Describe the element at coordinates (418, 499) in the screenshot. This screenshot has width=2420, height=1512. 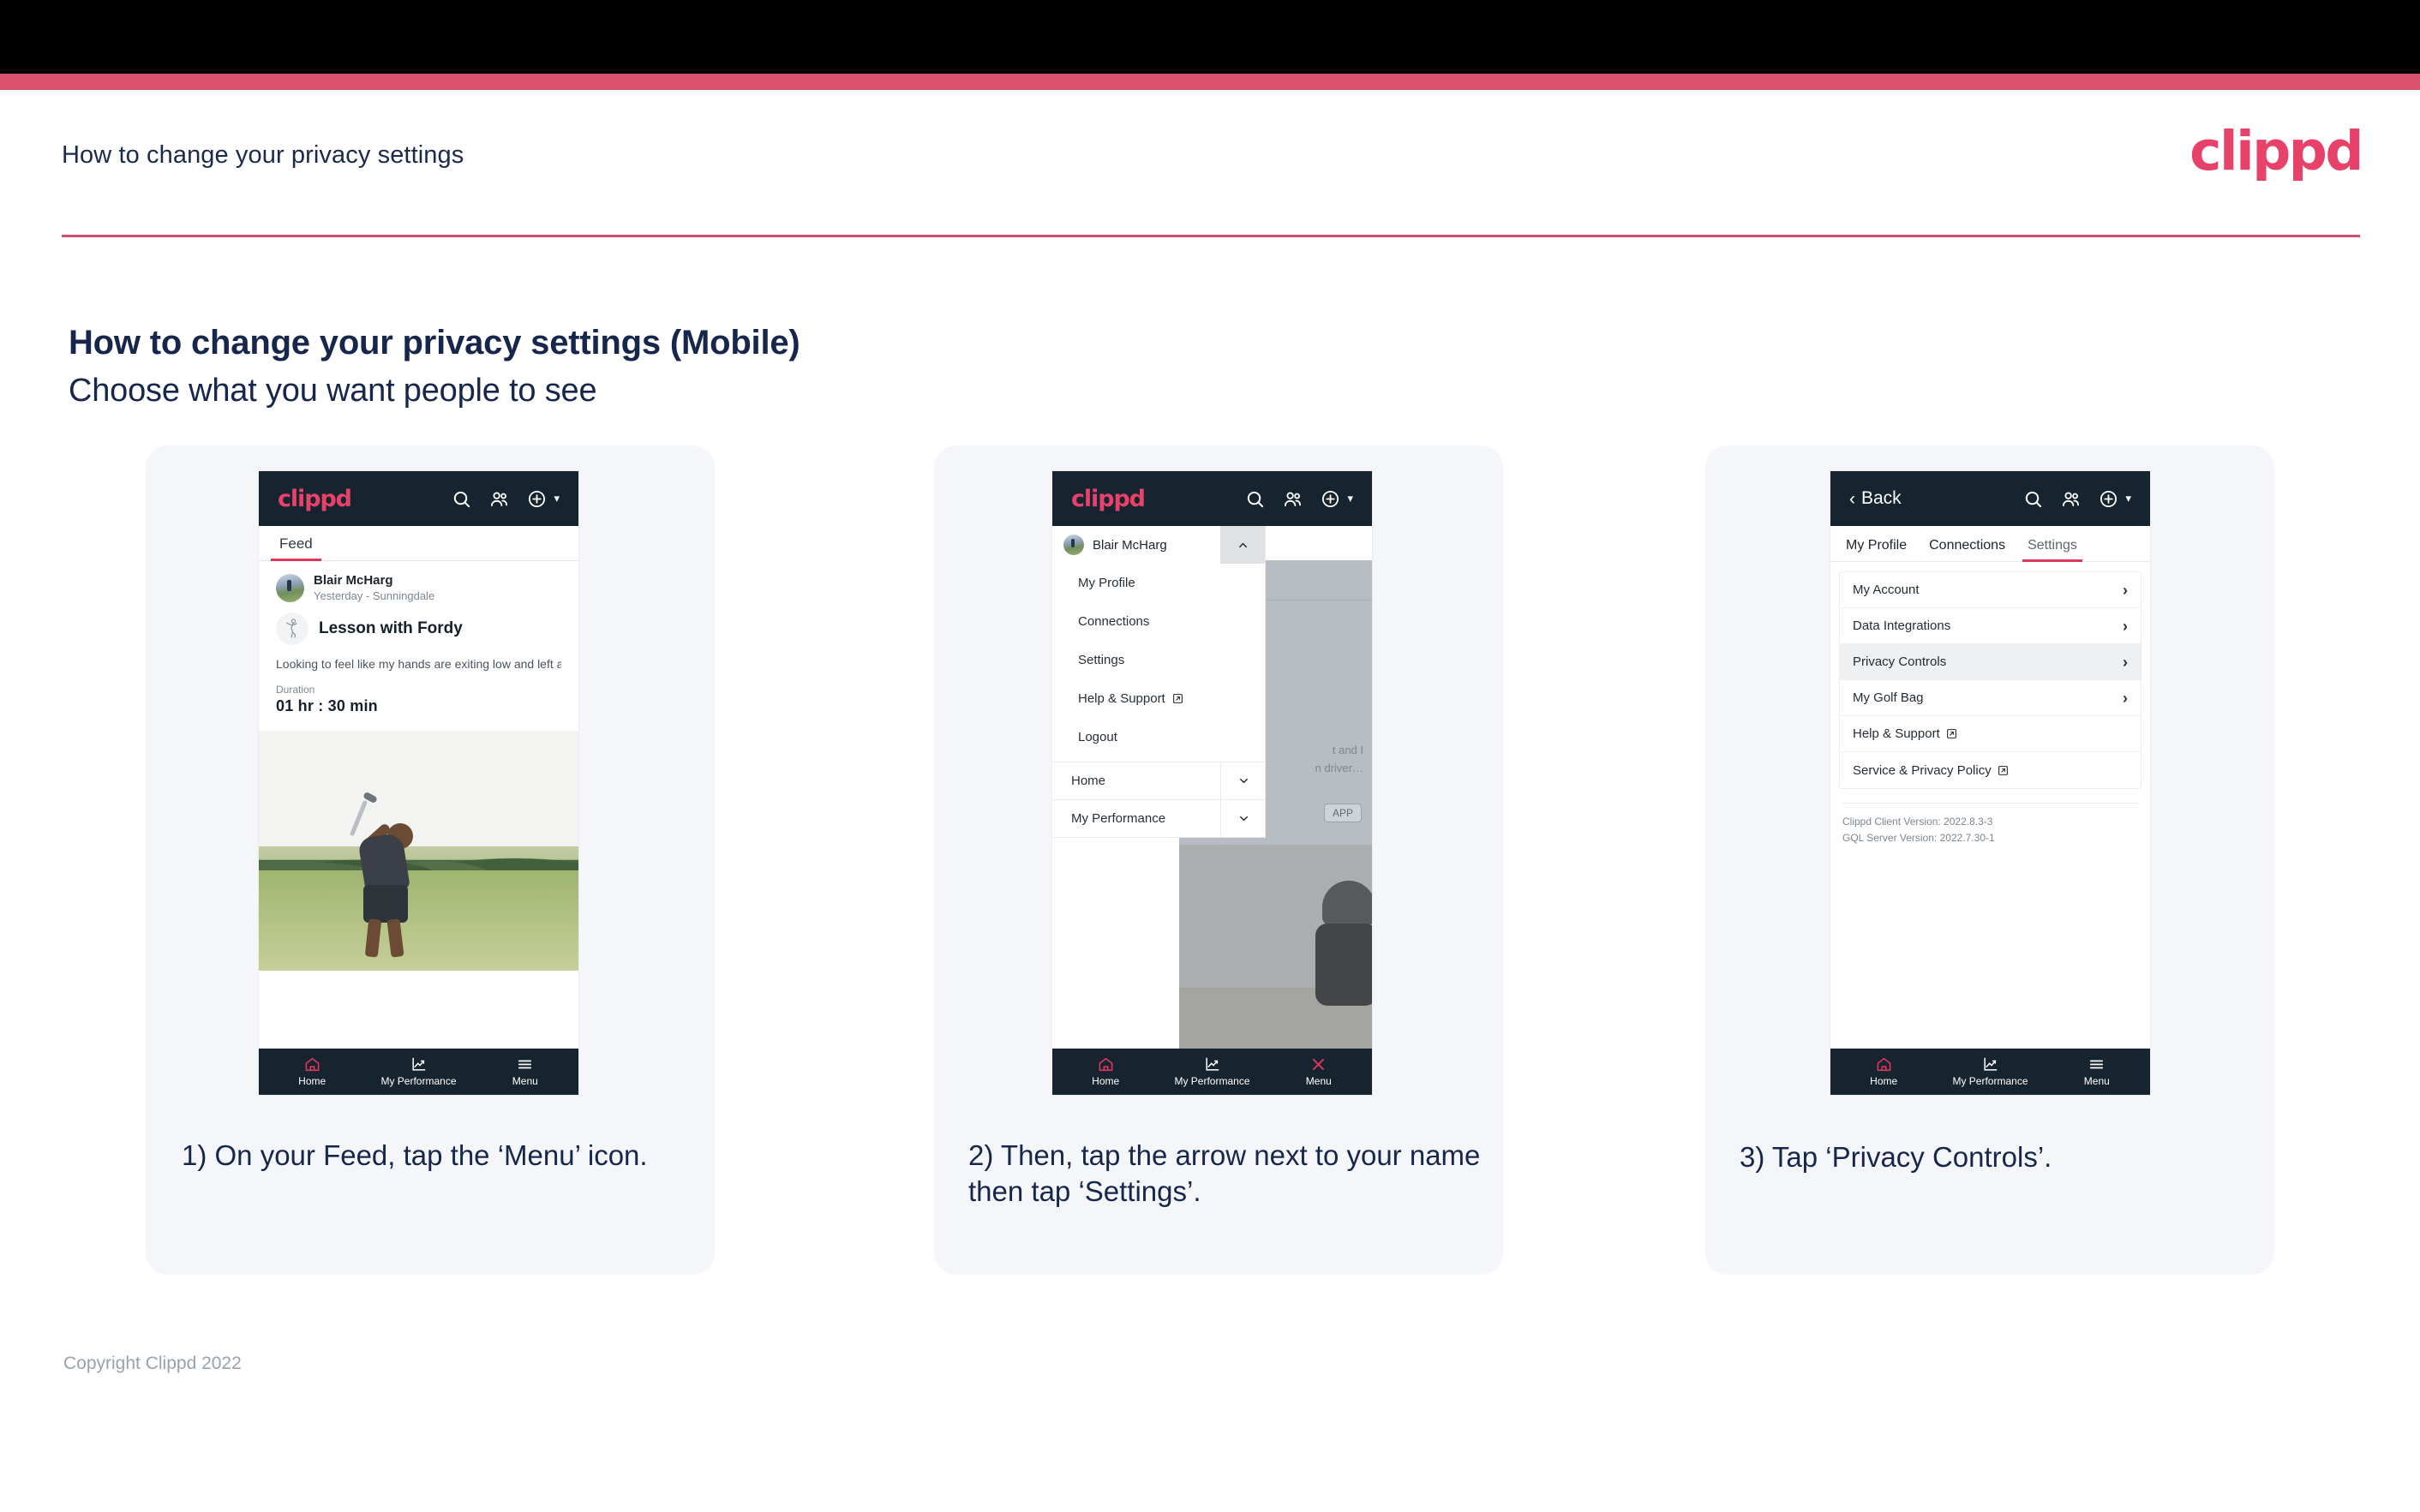
I see `app-header-1: clippd ▾` at that location.